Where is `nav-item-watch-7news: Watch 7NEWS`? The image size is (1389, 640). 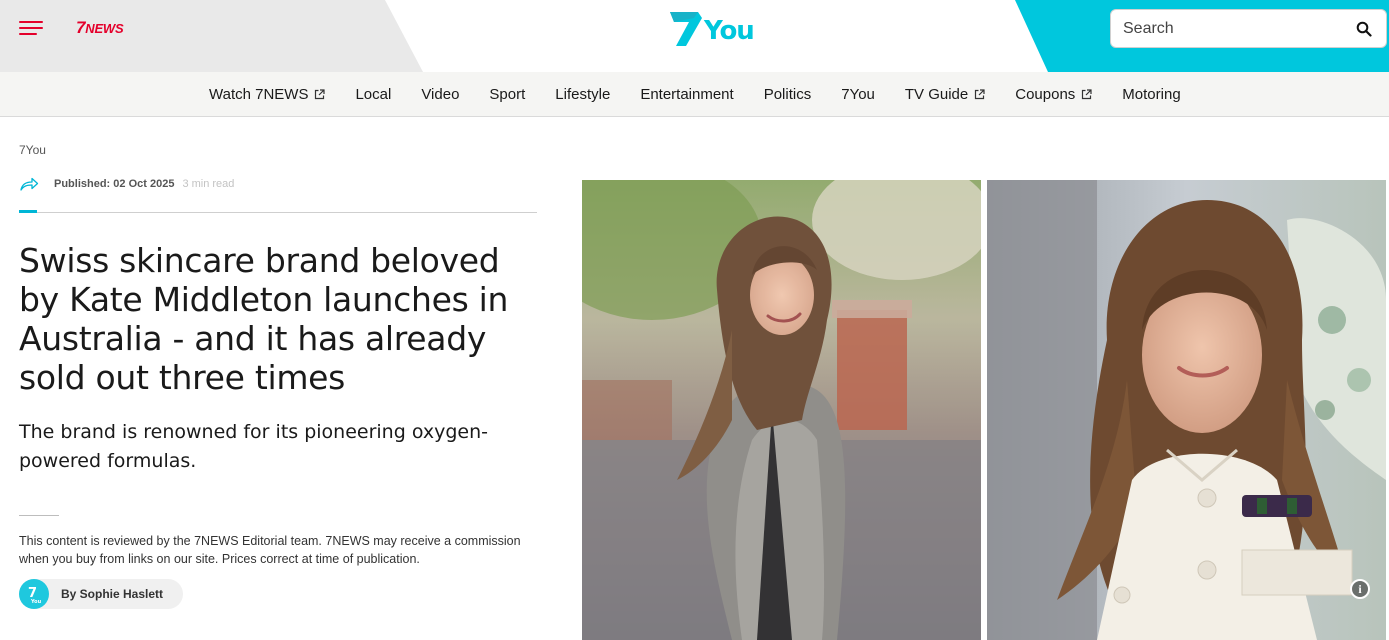 nav-item-watch-7news: Watch 7NEWS is located at coordinates (267, 94).